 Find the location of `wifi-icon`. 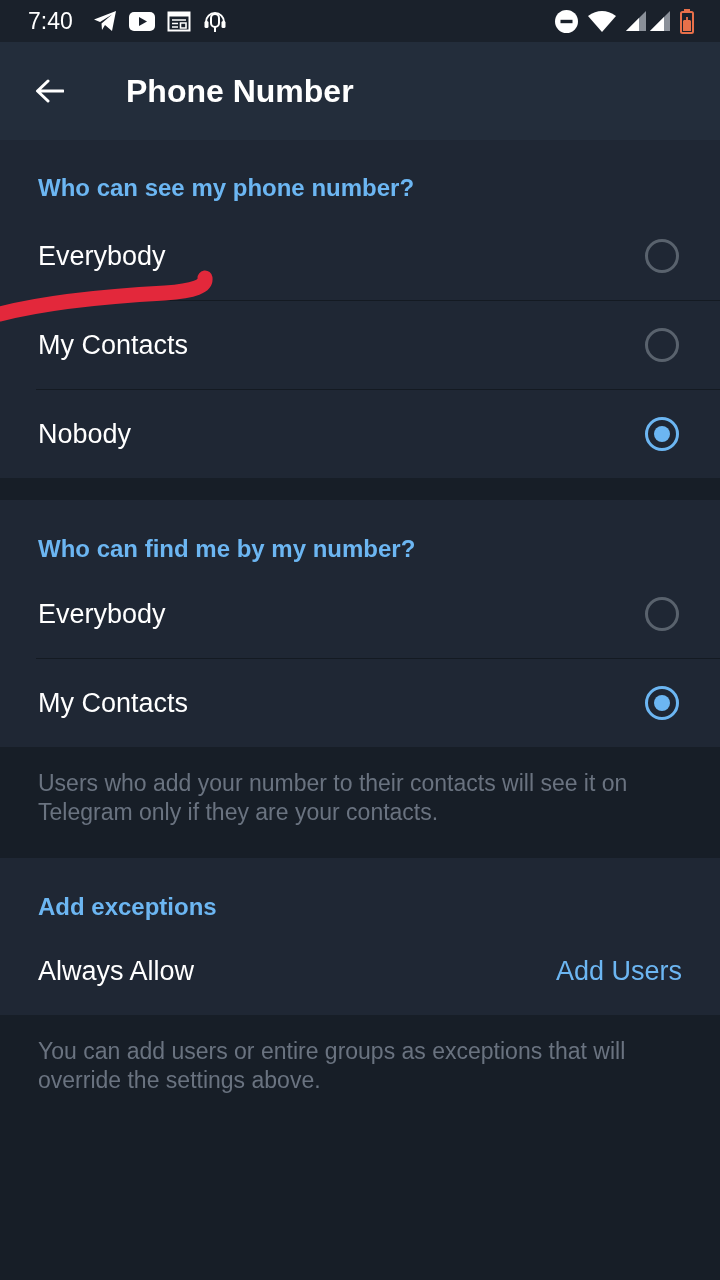

wifi-icon is located at coordinates (602, 21).